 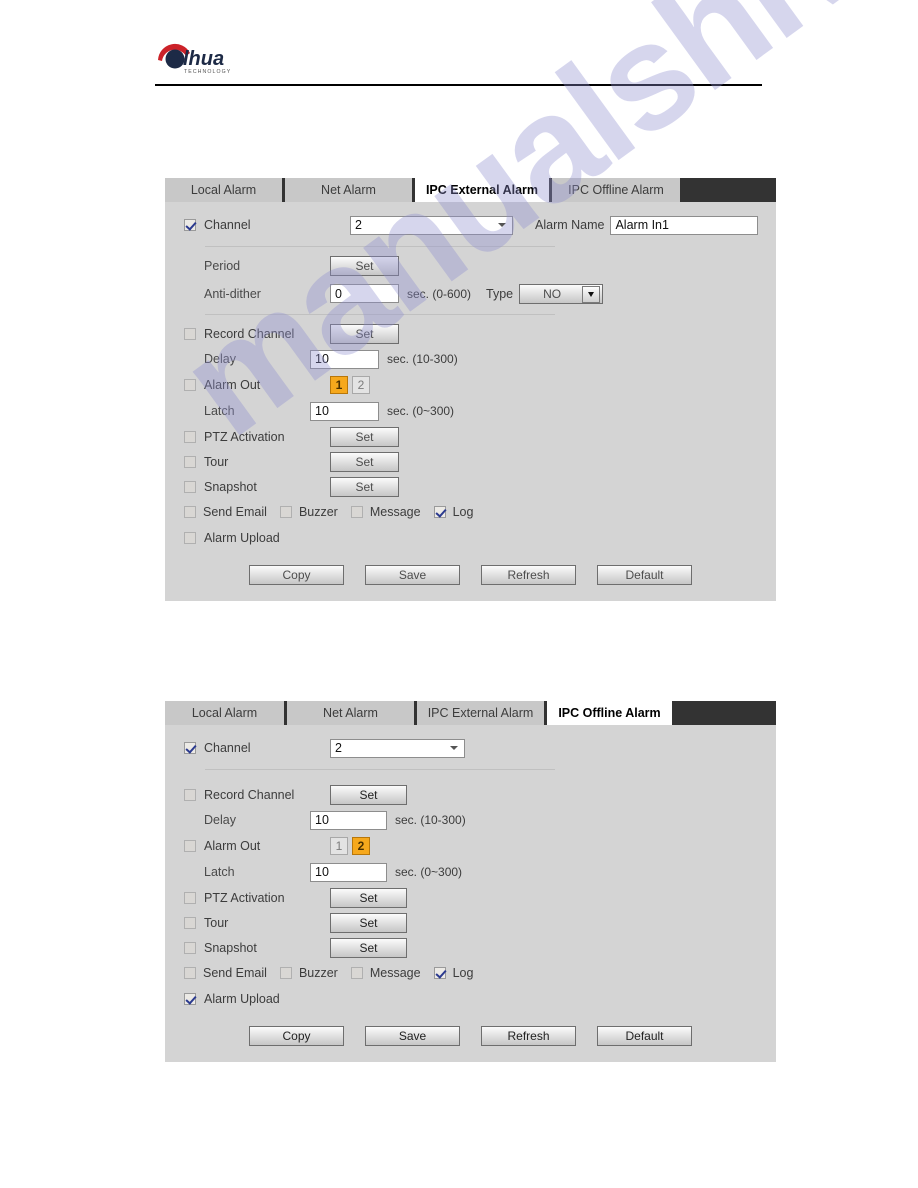 What do you see at coordinates (439, 293) in the screenshot?
I see `anti-dither-hint: sec. (0-600)` at bounding box center [439, 293].